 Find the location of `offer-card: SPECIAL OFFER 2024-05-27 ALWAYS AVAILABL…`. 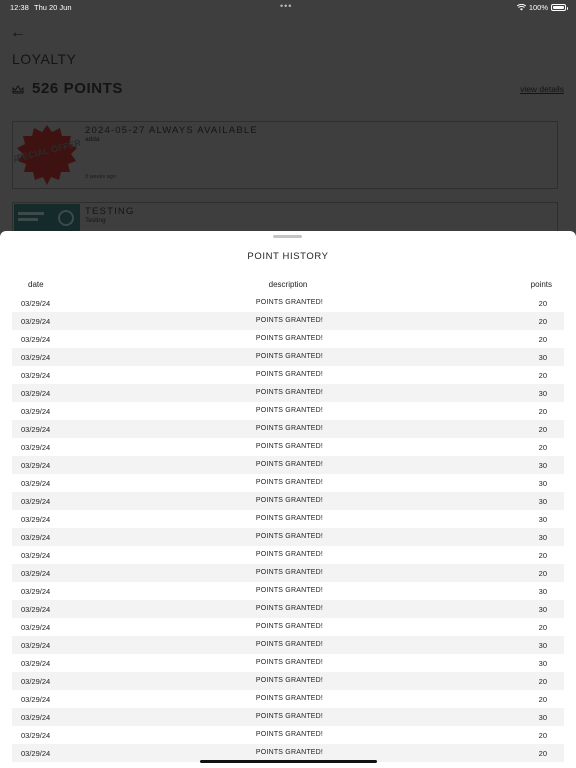

offer-card: SPECIAL OFFER 2024-05-27 ALWAYS AVAILABL… is located at coordinates (284, 155).